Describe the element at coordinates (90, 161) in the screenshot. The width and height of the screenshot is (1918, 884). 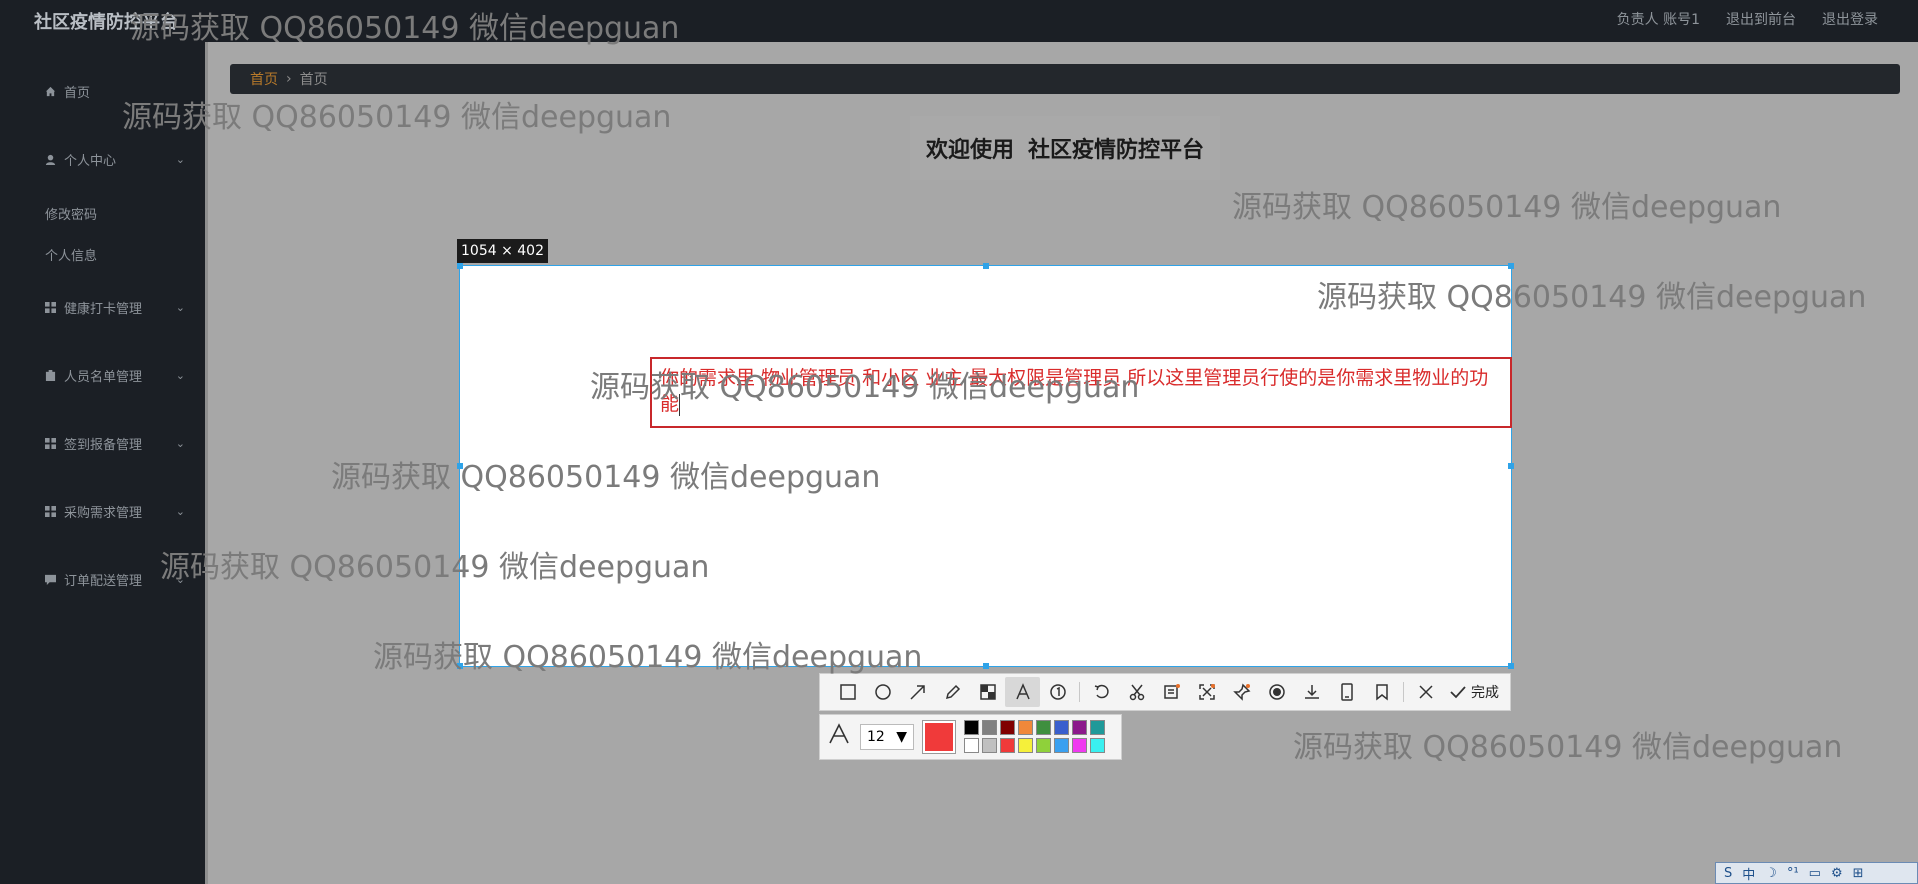
I see `sidebar-item-label: 个人中心` at that location.